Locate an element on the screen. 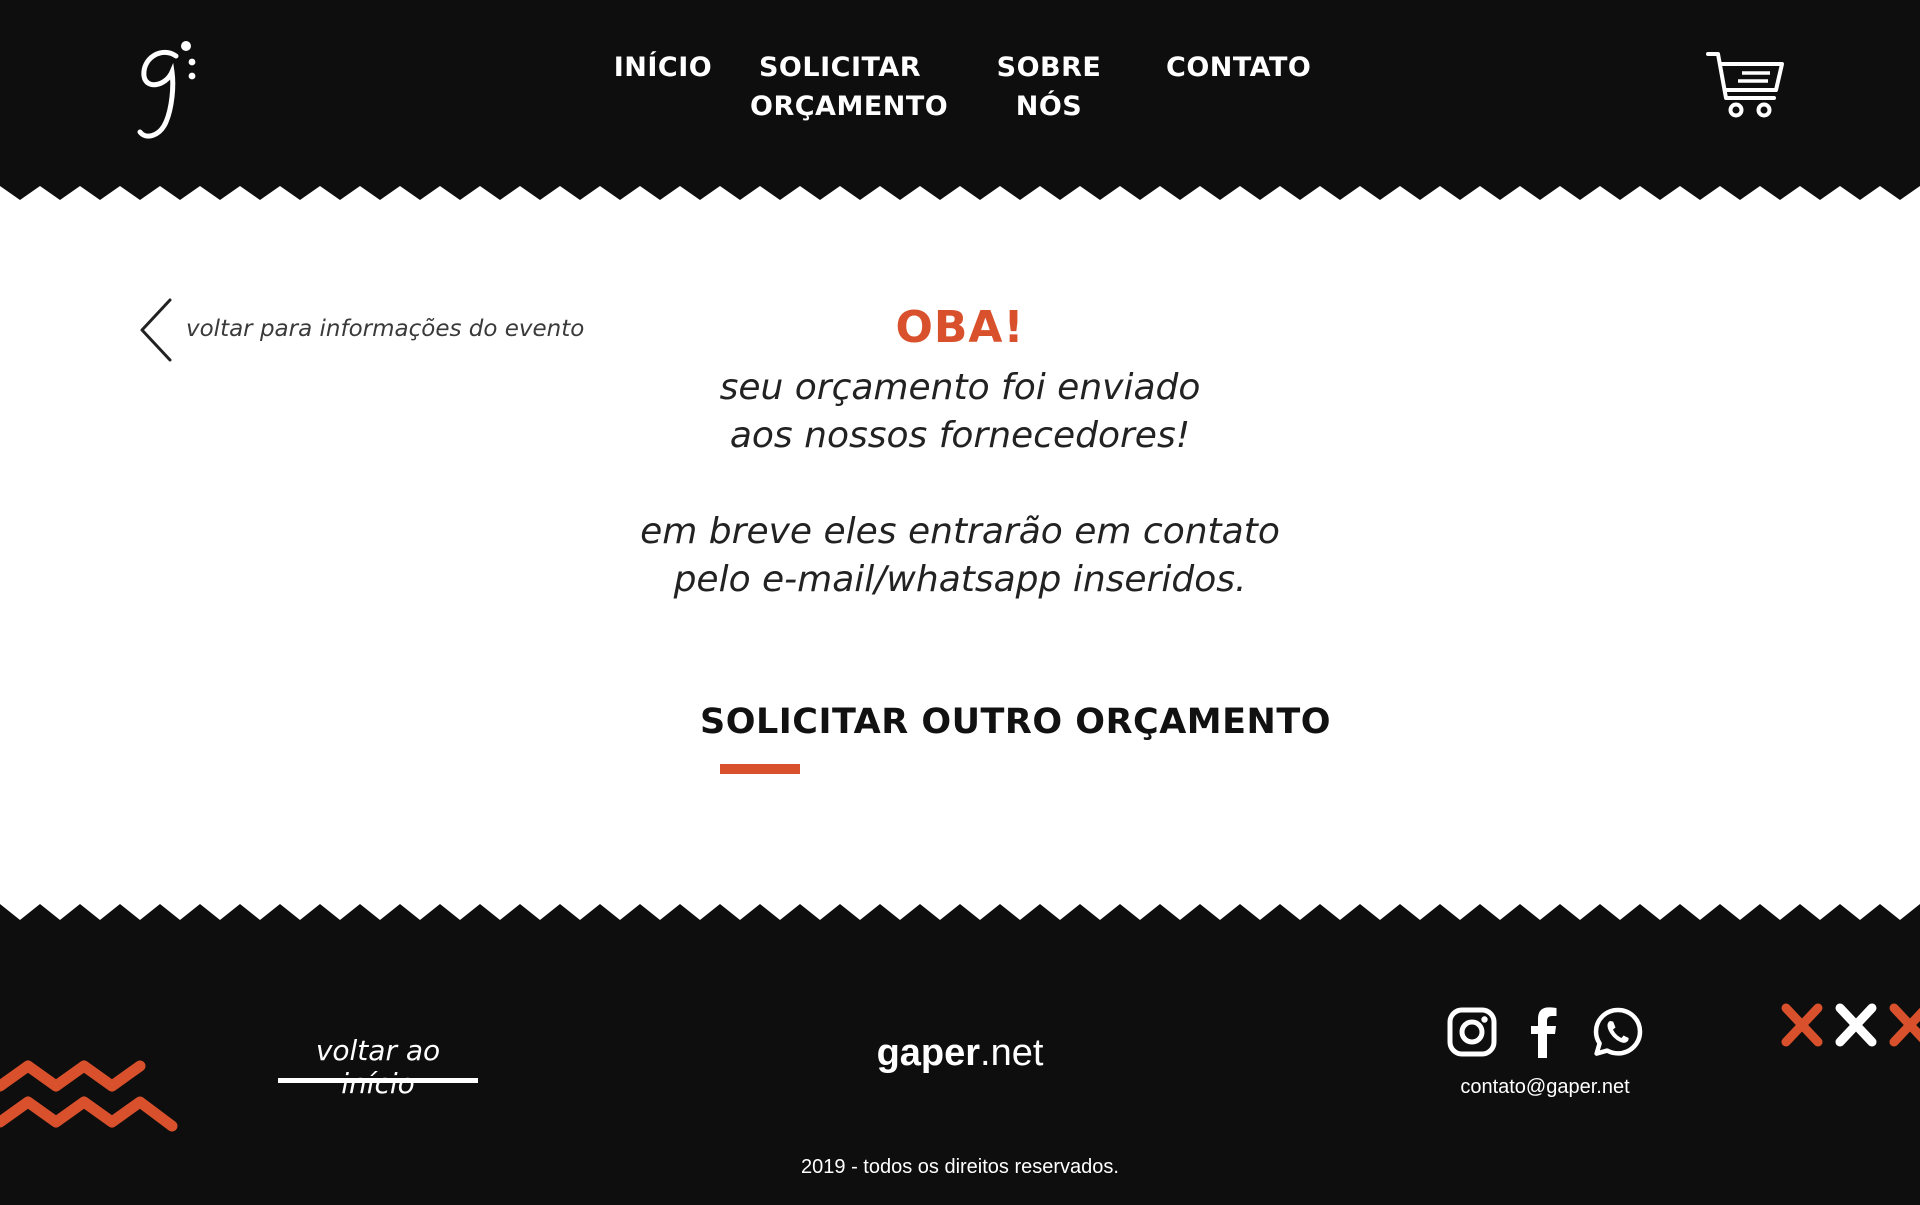  copyright-text: 2019 - todos os direitos reservados. is located at coordinates (960, 1167).